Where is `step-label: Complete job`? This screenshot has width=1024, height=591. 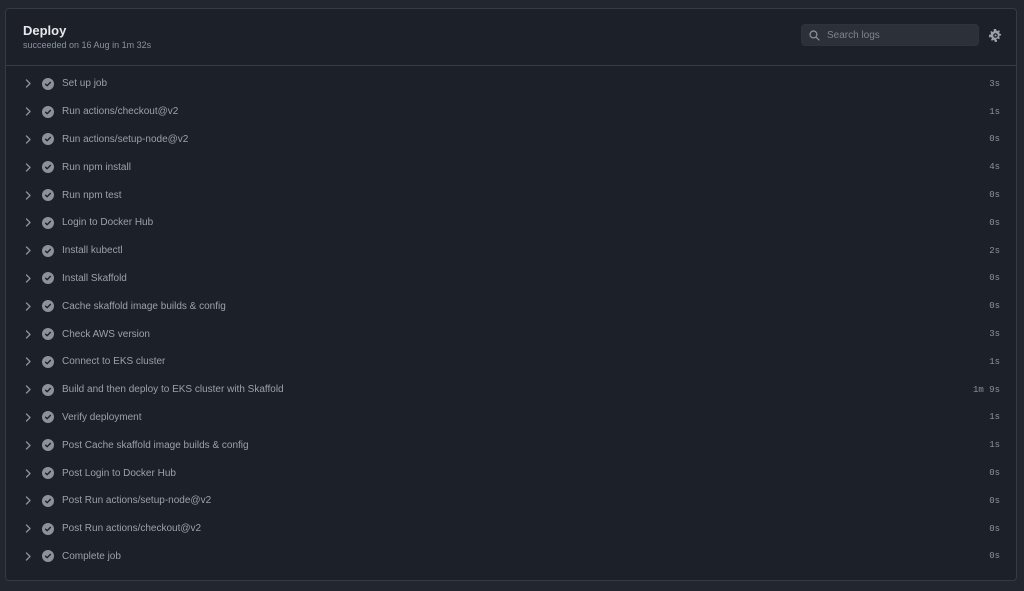
step-label: Complete job is located at coordinates (91, 556).